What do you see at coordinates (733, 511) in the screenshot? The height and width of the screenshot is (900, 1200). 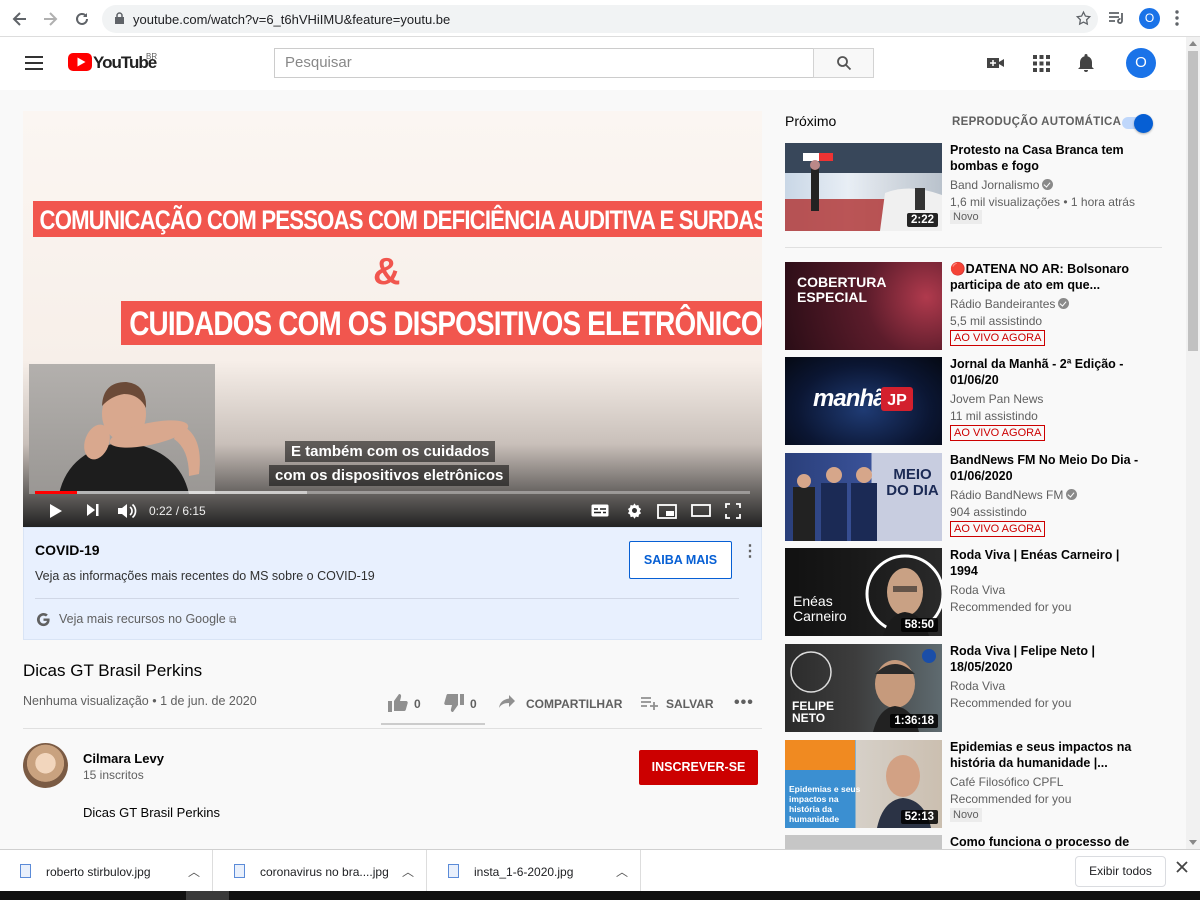 I see `fullscreen-icon` at bounding box center [733, 511].